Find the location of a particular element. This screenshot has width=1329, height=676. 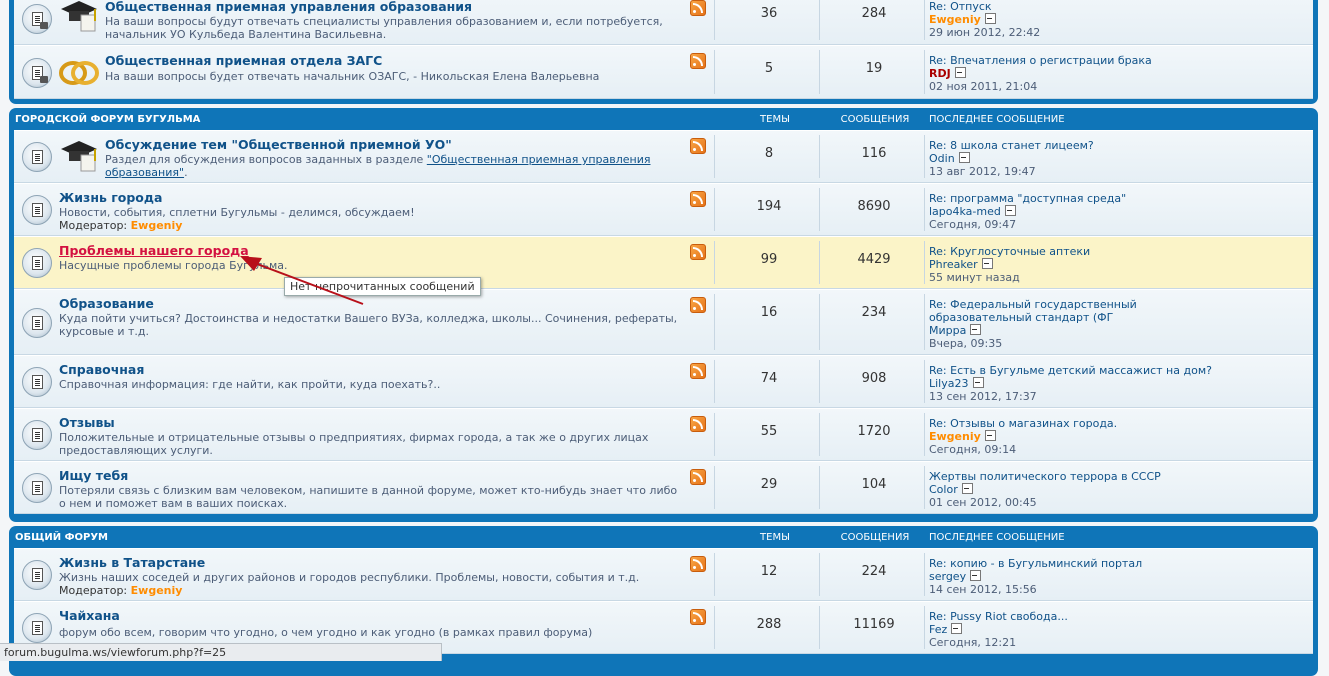

annotation-arrow-icon is located at coordinates (302, 280).